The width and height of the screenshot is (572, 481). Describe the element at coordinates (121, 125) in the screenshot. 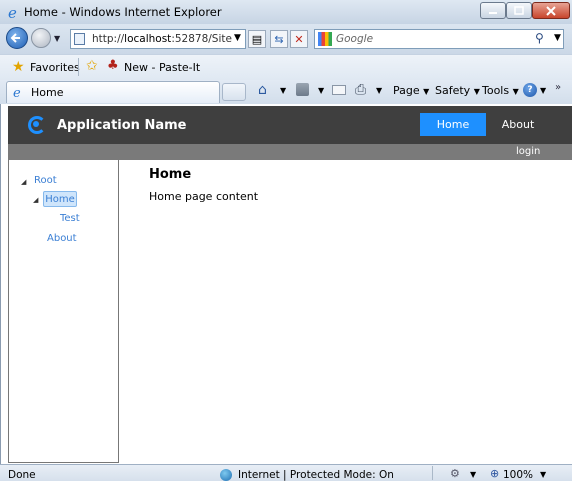

I see `app-name: Application Name` at that location.